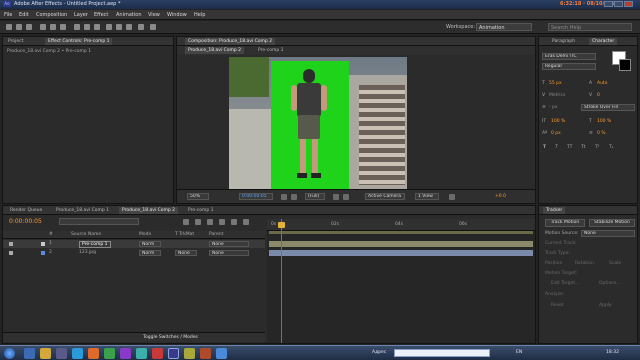 Image resolution: width=640 pixels, height=360 pixels. I want to click on zoom-tool-icon, so click(29, 27).